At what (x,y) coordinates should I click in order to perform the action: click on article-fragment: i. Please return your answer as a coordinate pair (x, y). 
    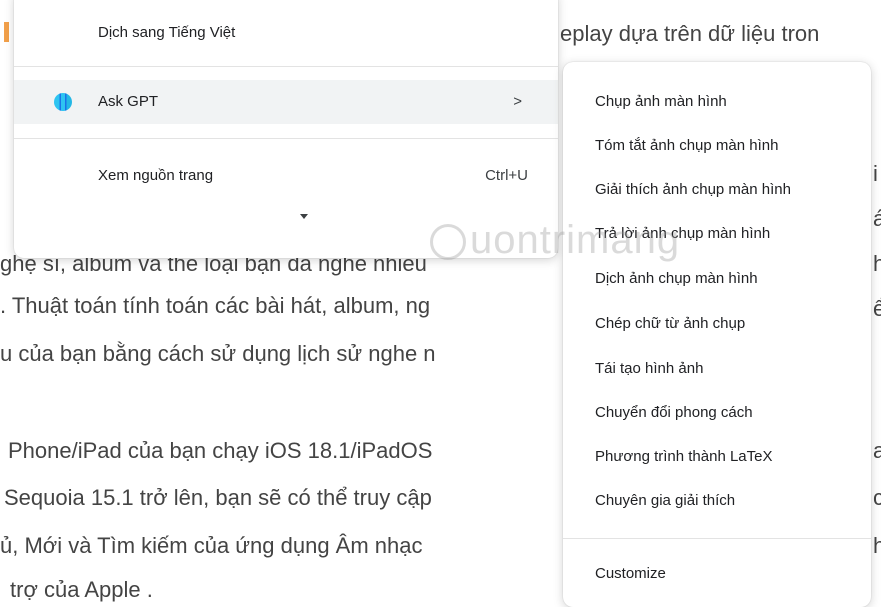
    Looking at the image, I should click on (875, 173).